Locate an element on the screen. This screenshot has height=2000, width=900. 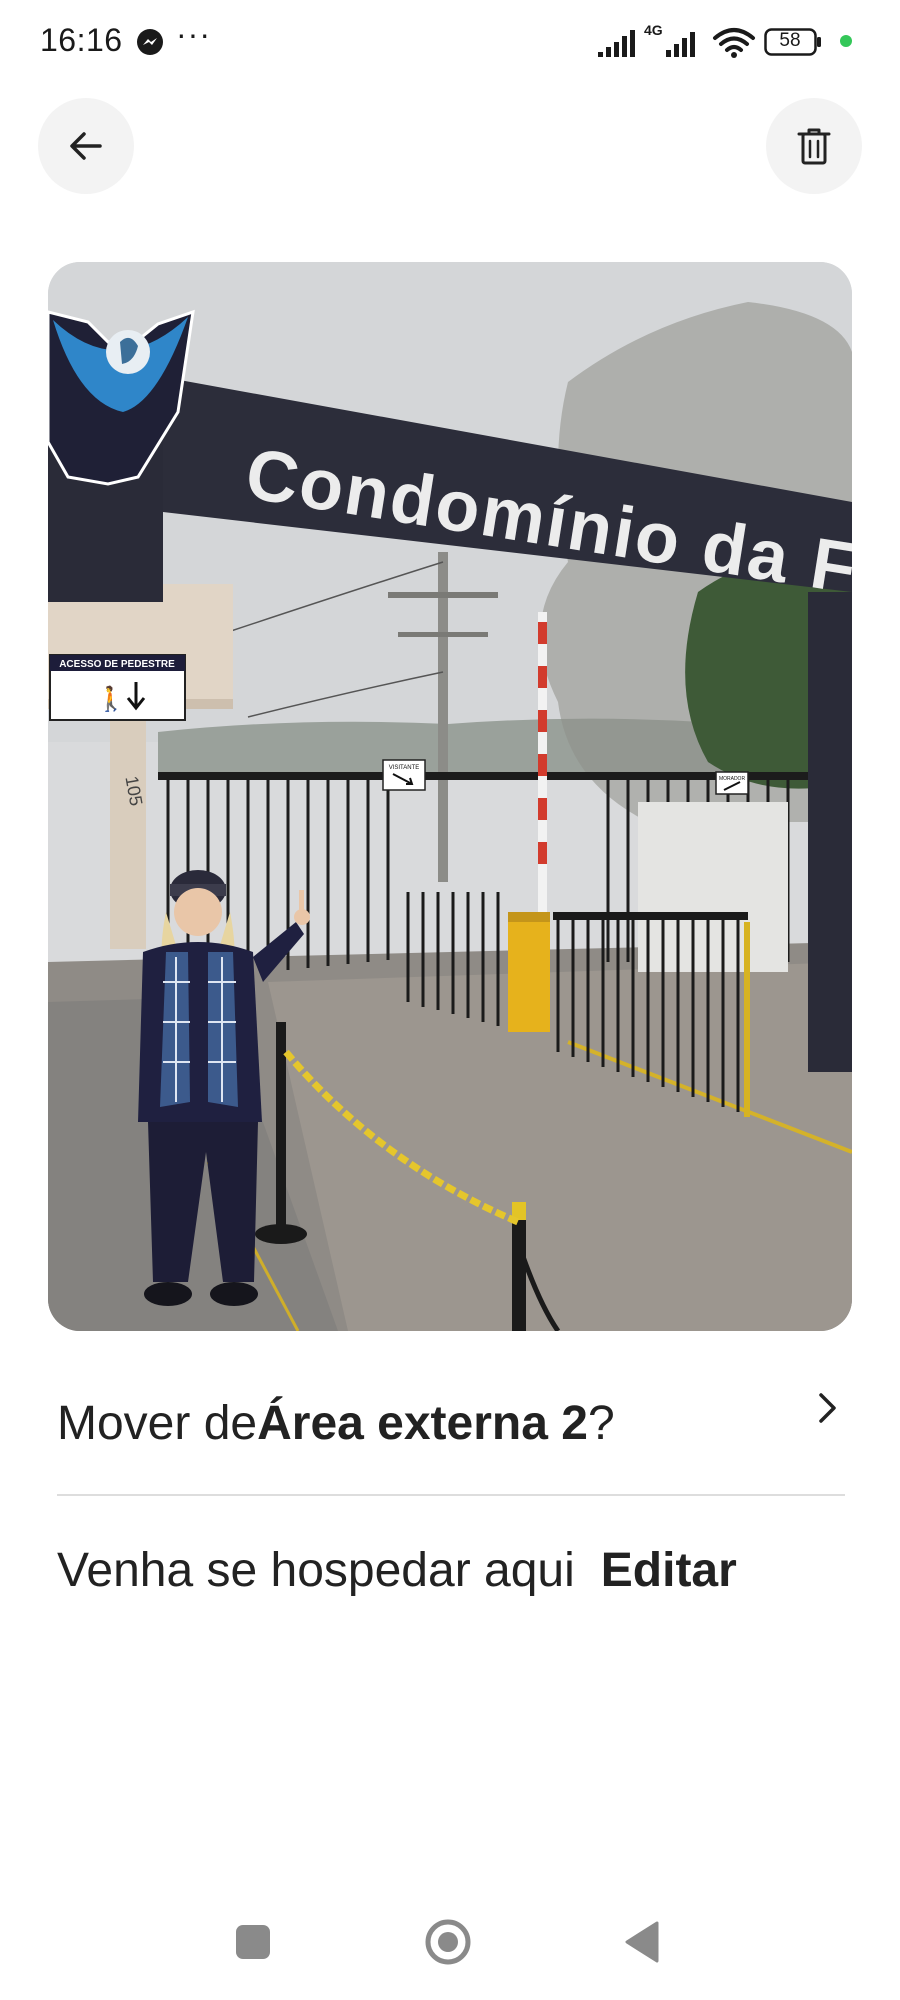
move-area-name: Área externa 2 is located at coordinates (422, 1423).